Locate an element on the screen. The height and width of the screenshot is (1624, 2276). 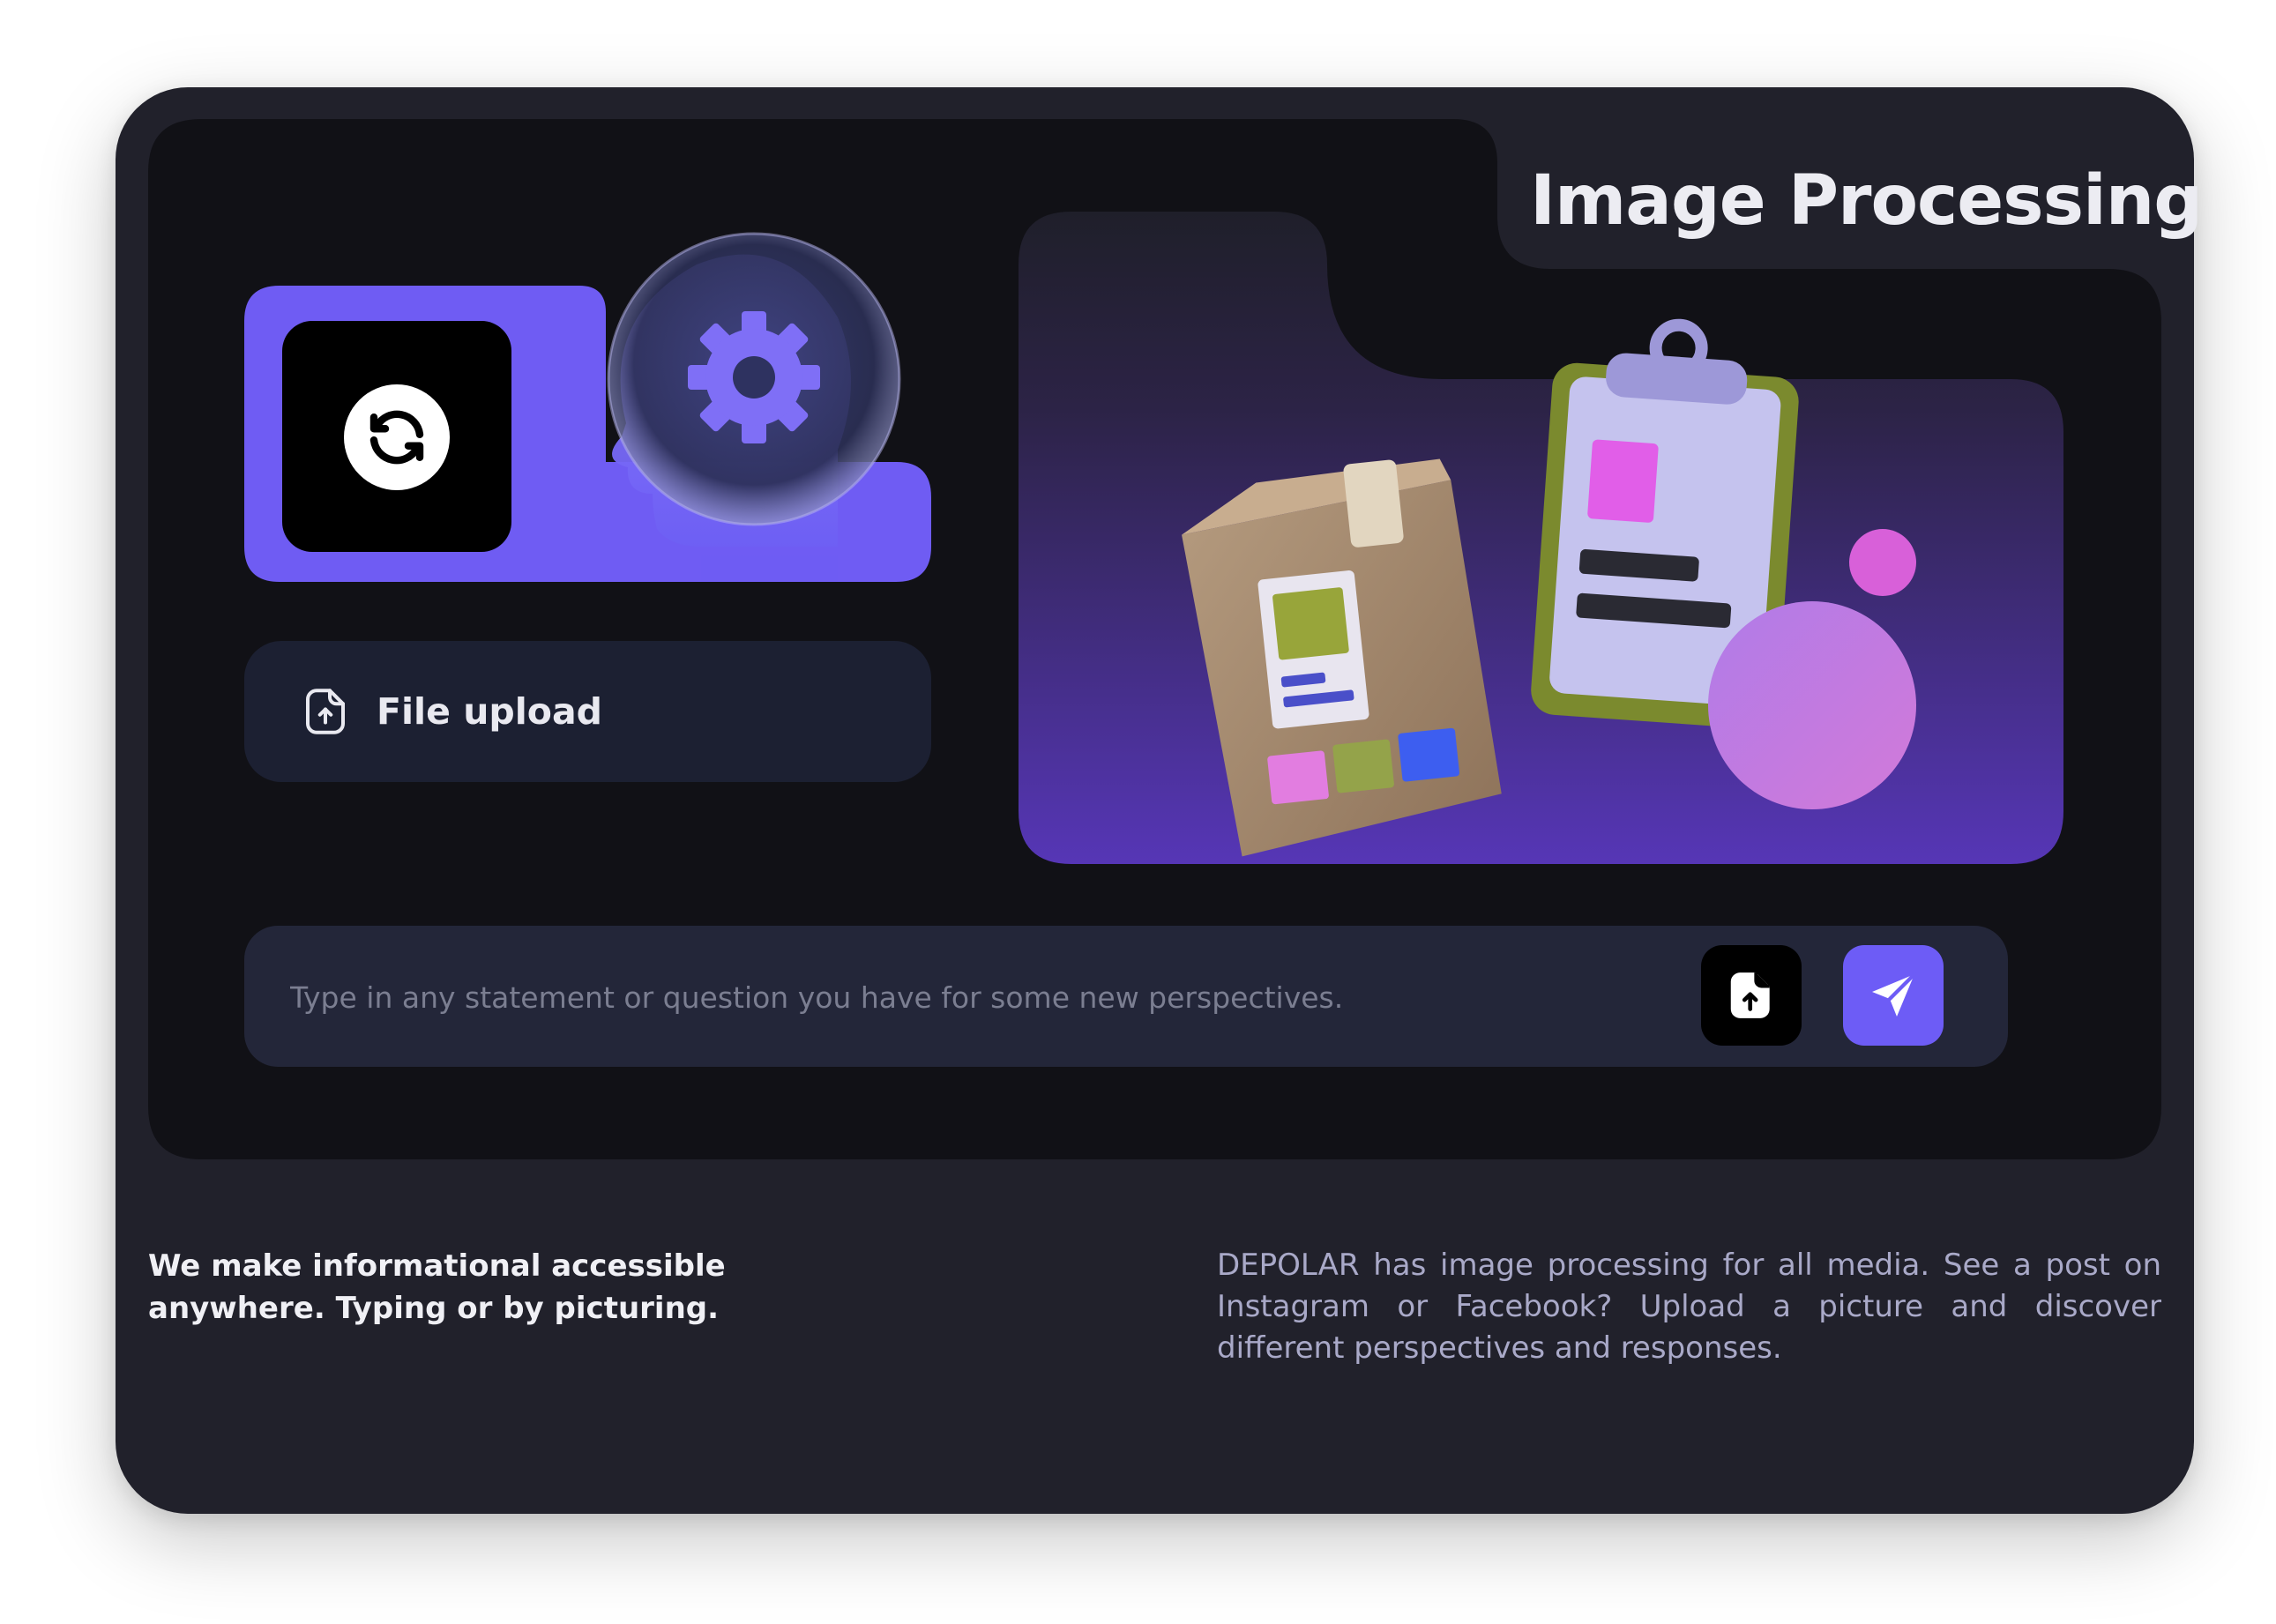
file-upload-label: File upload is located at coordinates (489, 711).